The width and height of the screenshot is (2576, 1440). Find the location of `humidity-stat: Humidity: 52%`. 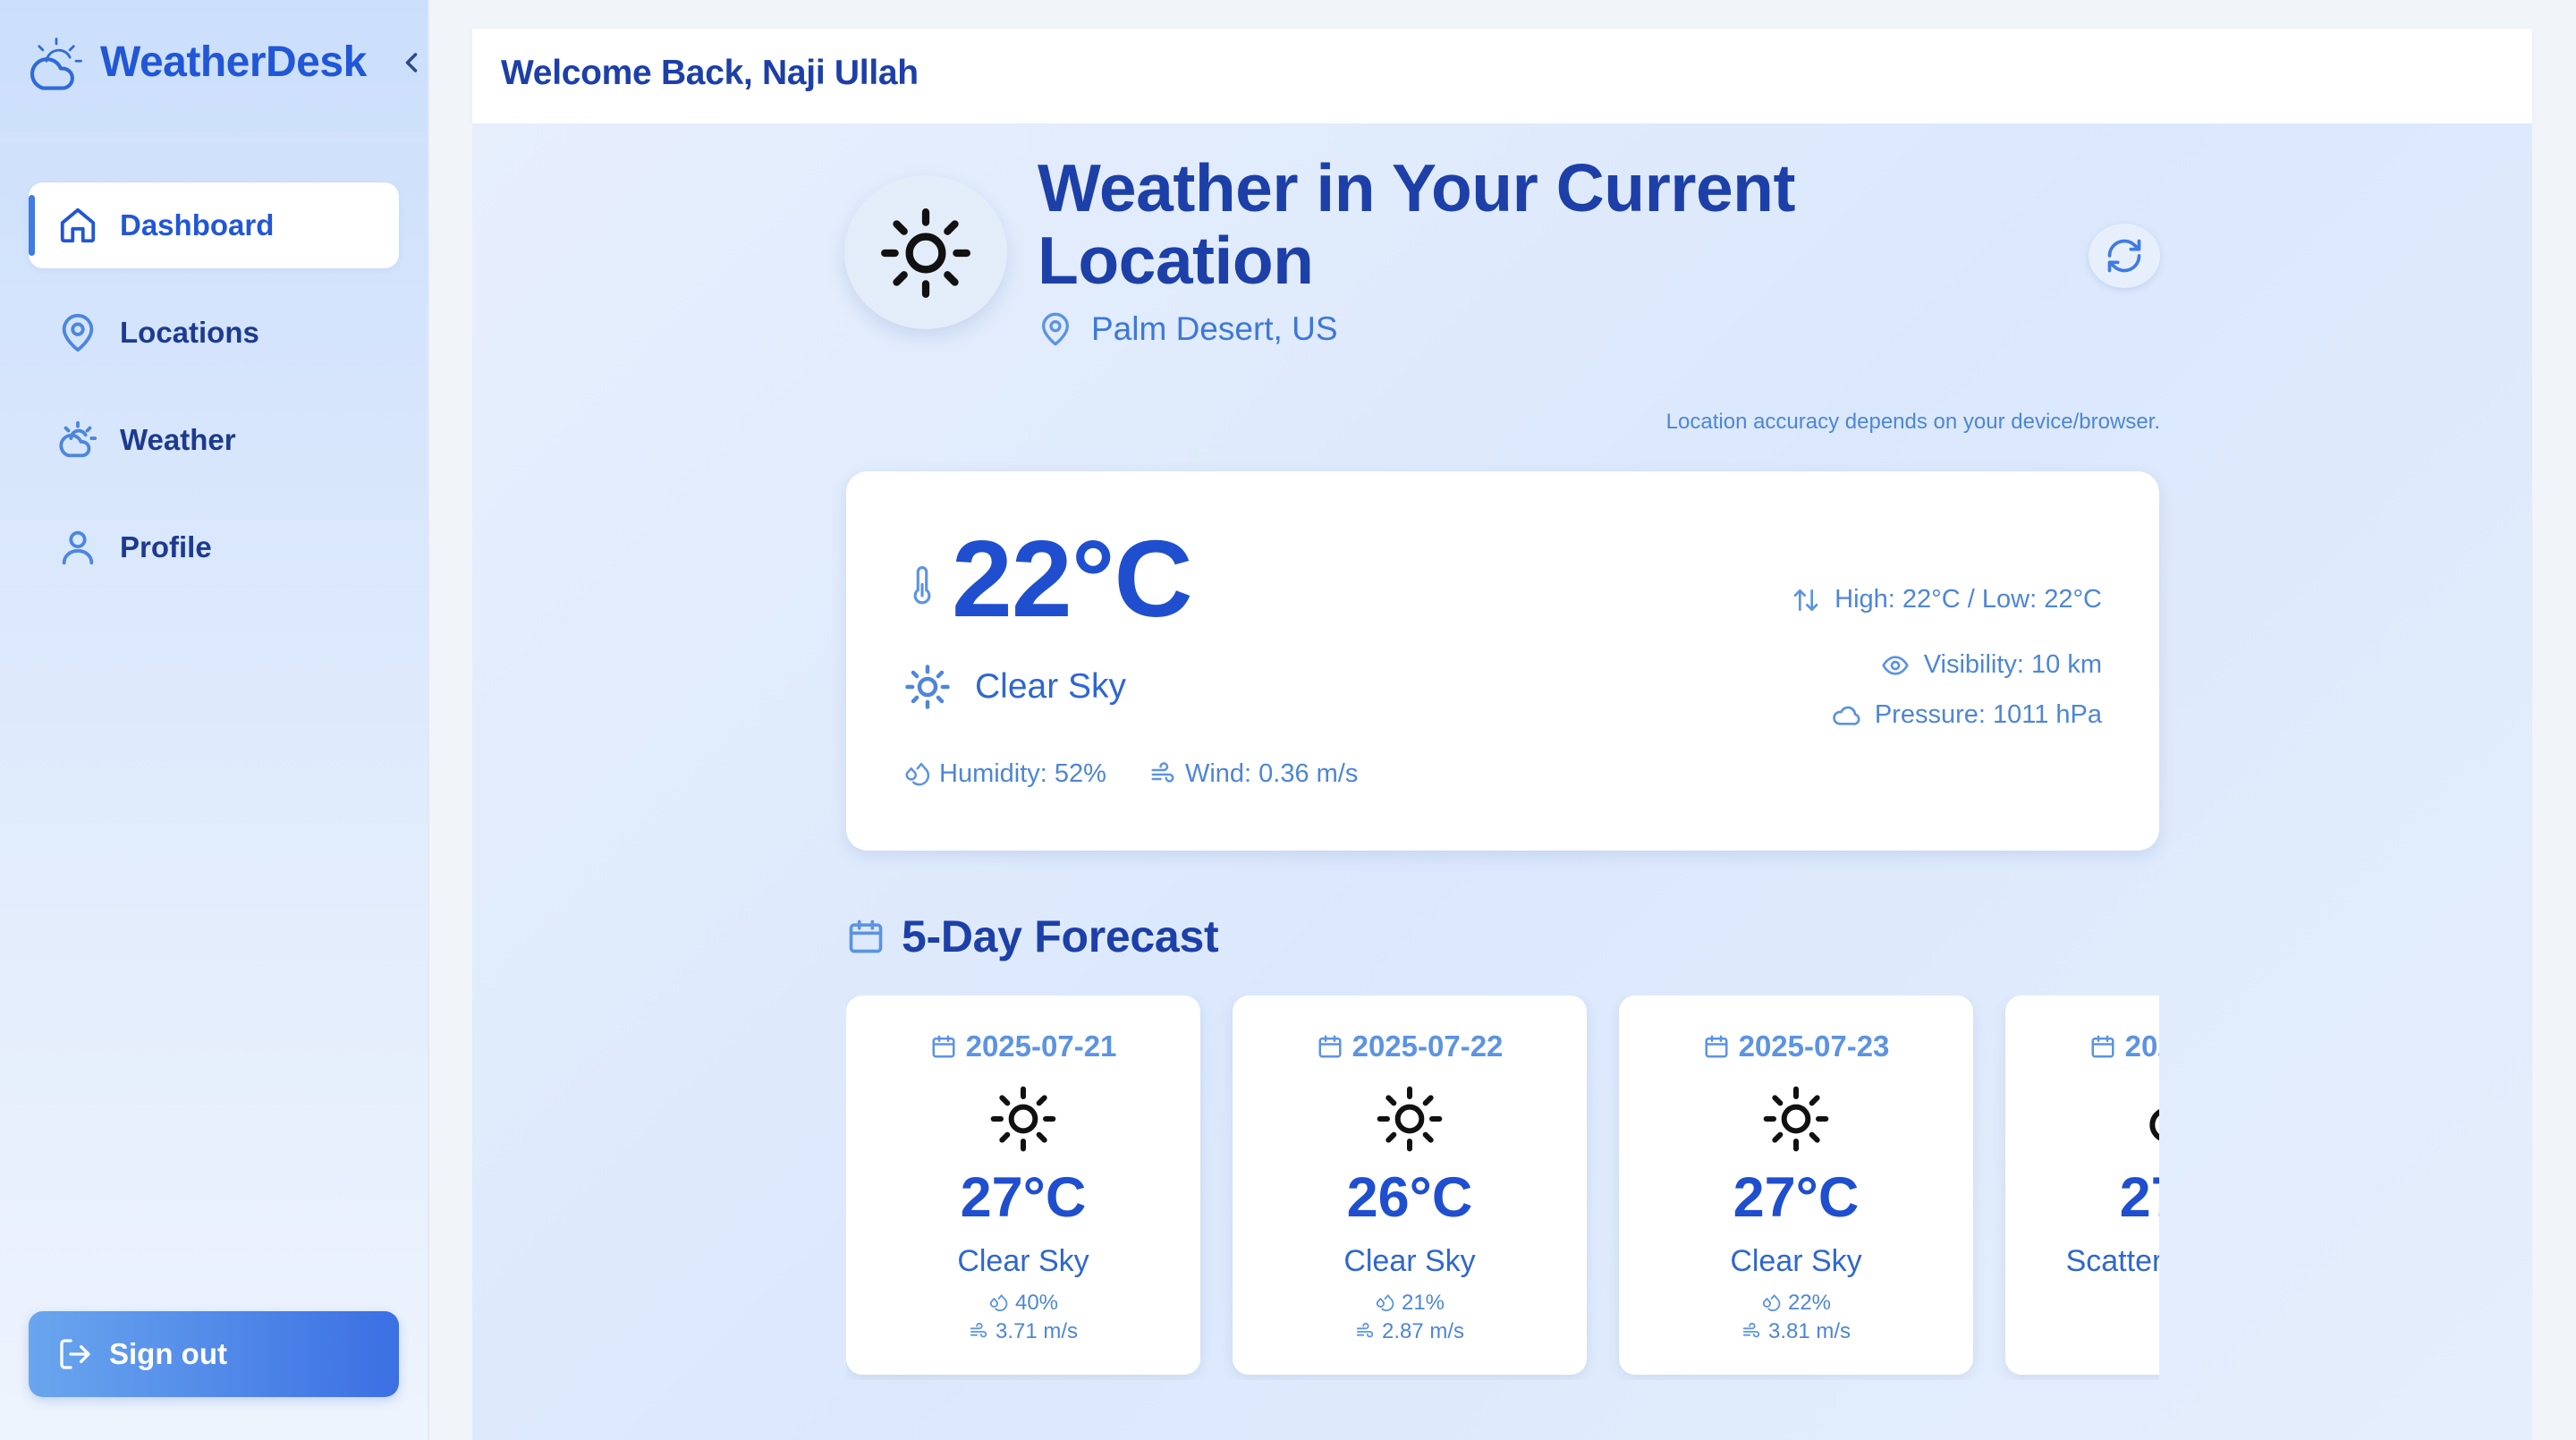

humidity-stat: Humidity: 52% is located at coordinates (1004, 774).